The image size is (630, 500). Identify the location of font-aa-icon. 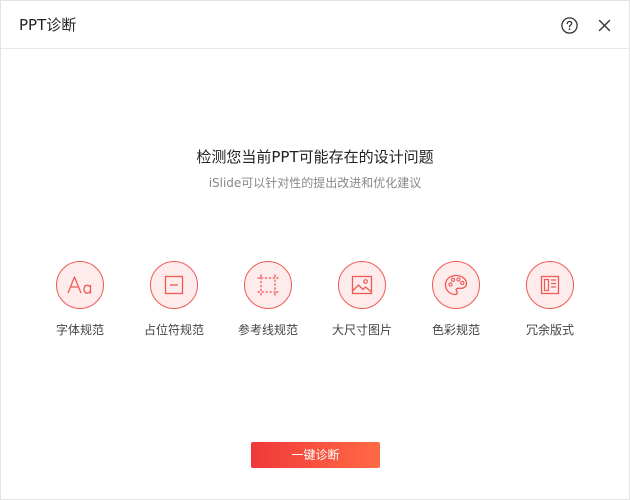
(80, 285).